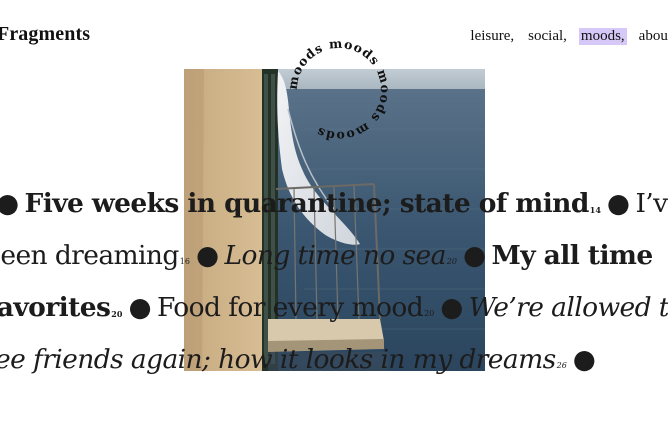 The height and width of the screenshot is (447, 668). What do you see at coordinates (492, 36) in the screenshot?
I see `nav-item-leisure: leisure,` at bounding box center [492, 36].